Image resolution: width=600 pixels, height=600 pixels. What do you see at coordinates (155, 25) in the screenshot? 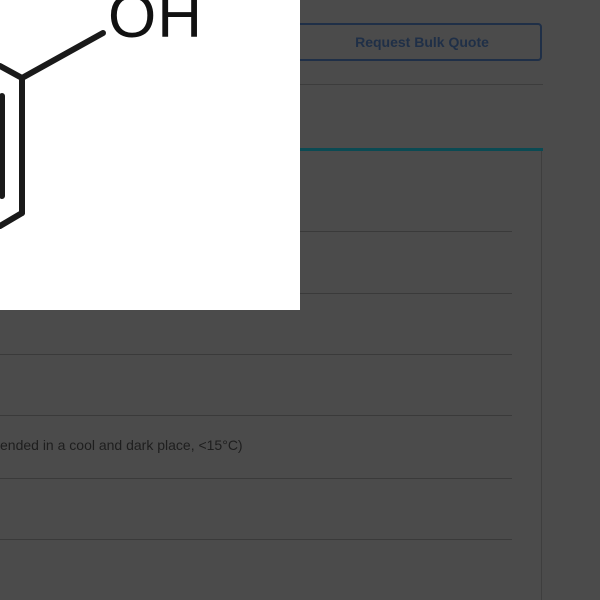
I see `hydroxyl-group-label: OH` at bounding box center [155, 25].